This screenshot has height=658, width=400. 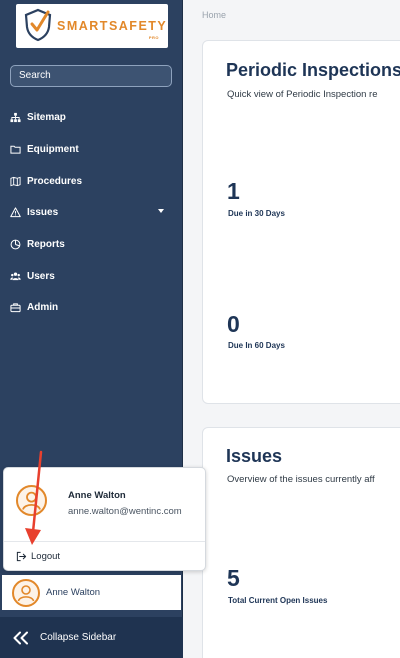 What do you see at coordinates (91, 308) in the screenshot?
I see `sidebar-item-admin: Admin` at bounding box center [91, 308].